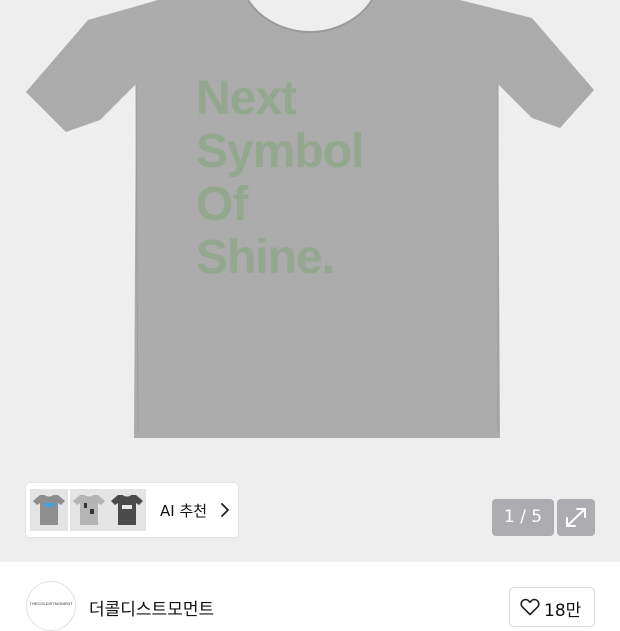 The image size is (620, 631). I want to click on shirt-print-line: Symbol, so click(280, 151).